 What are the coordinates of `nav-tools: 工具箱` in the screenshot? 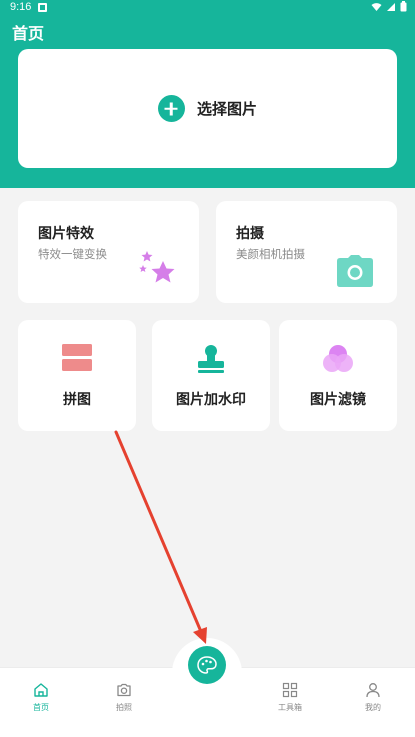 It's located at (290, 697).